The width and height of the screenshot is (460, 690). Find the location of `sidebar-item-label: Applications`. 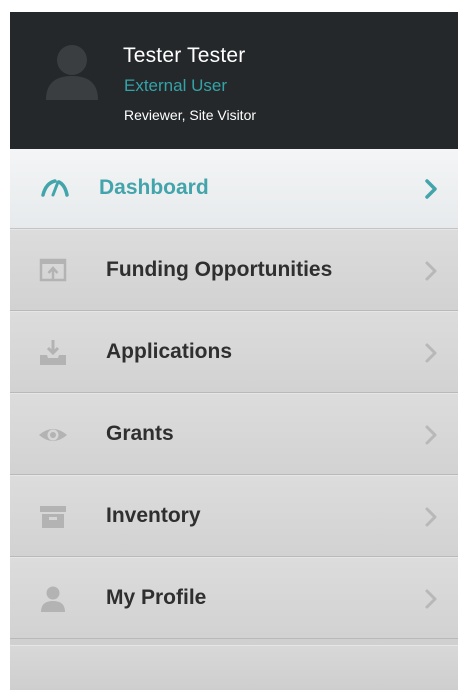

sidebar-item-label: Applications is located at coordinates (169, 351).